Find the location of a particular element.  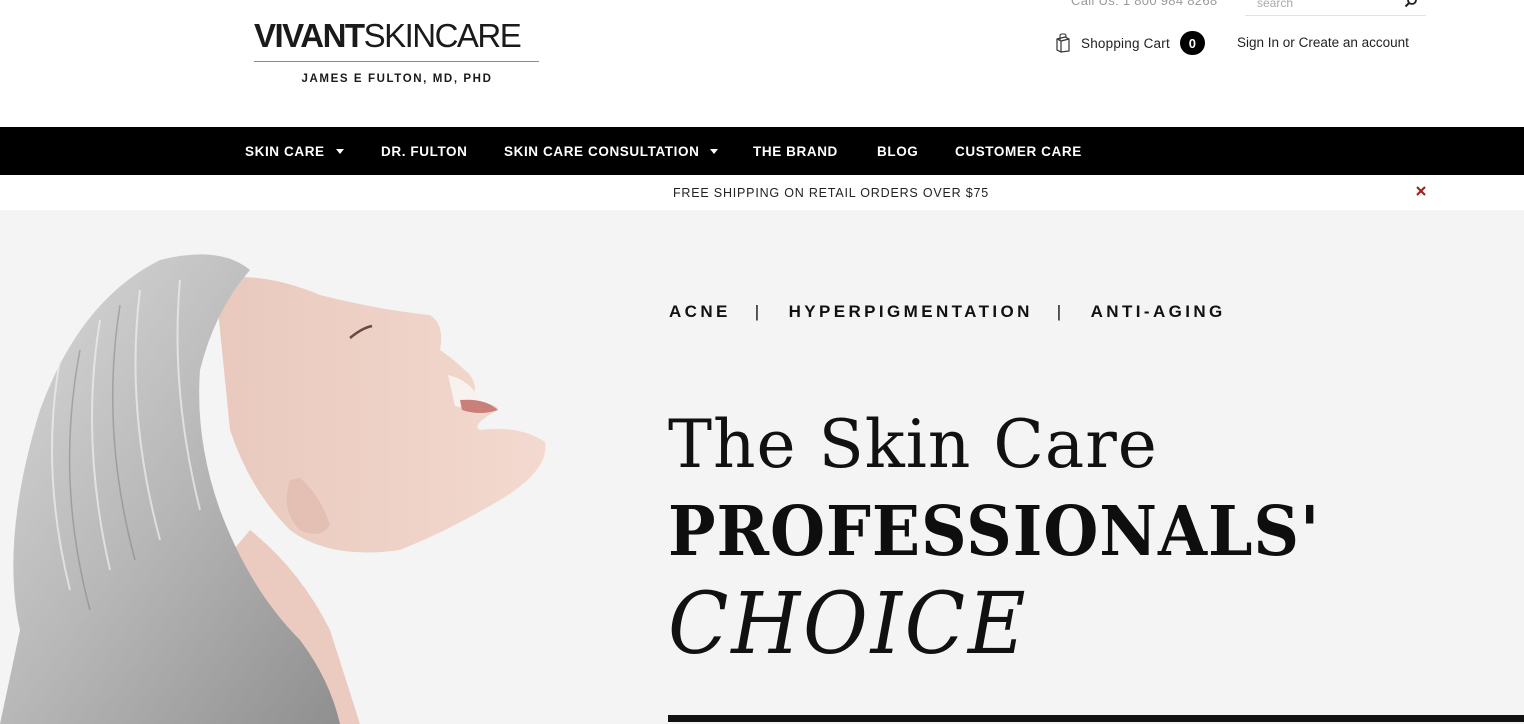

hero-tag: ACNE is located at coordinates (700, 311).